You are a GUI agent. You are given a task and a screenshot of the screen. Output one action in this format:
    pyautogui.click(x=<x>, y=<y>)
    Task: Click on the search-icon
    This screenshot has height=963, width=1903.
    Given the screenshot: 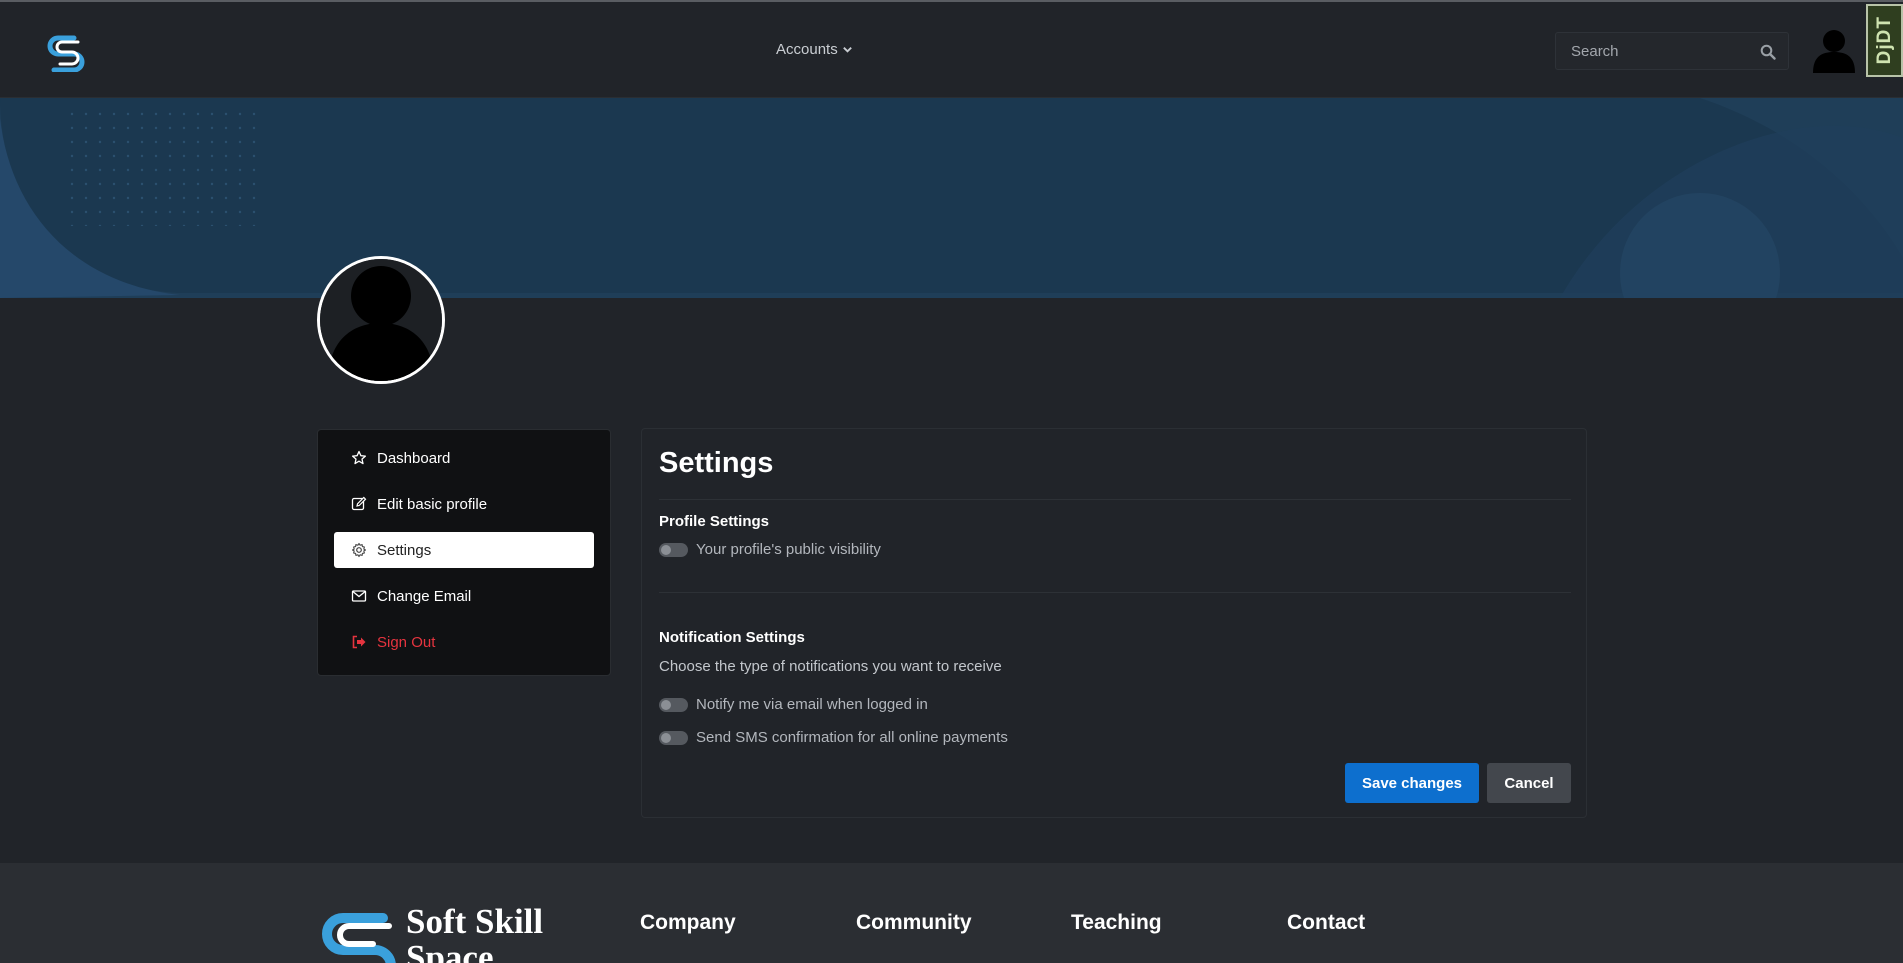 What is the action you would take?
    pyautogui.click(x=1768, y=52)
    